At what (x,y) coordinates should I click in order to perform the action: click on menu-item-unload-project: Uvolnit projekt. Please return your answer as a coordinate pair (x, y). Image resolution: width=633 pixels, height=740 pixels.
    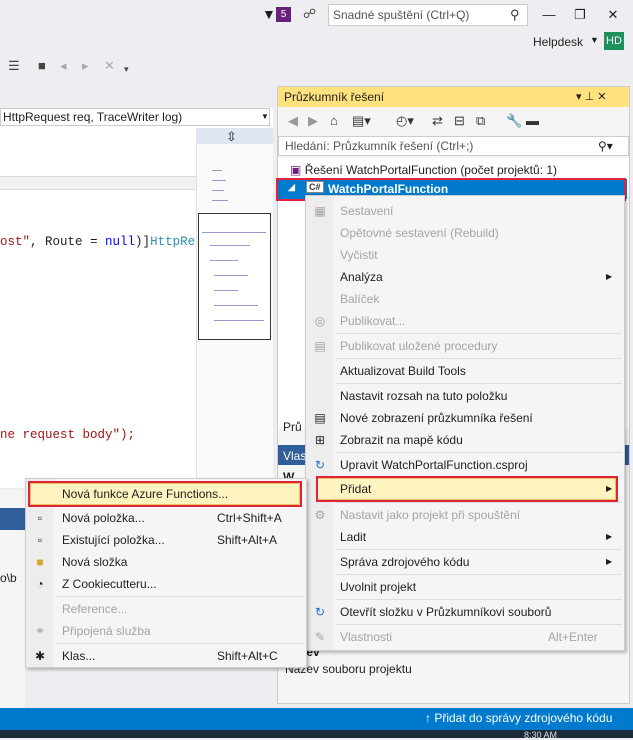
    Looking at the image, I should click on (465, 587).